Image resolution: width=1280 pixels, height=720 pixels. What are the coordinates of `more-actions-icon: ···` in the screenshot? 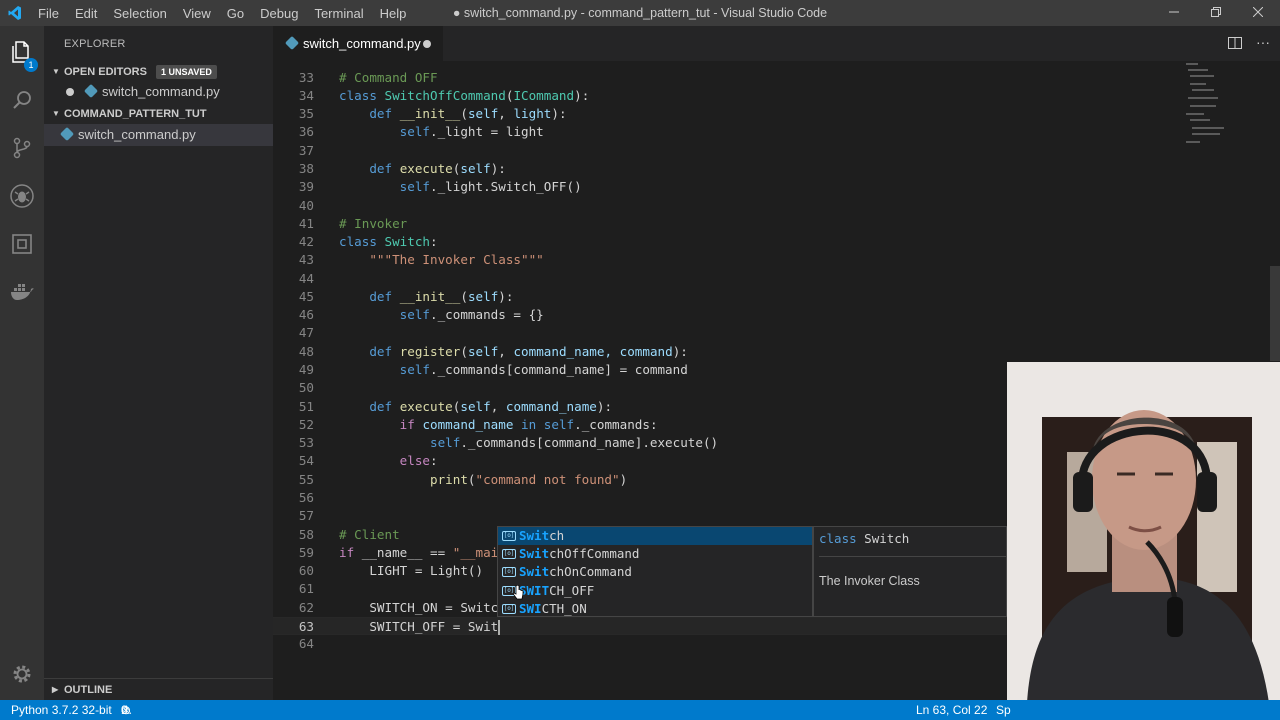 It's located at (1263, 42).